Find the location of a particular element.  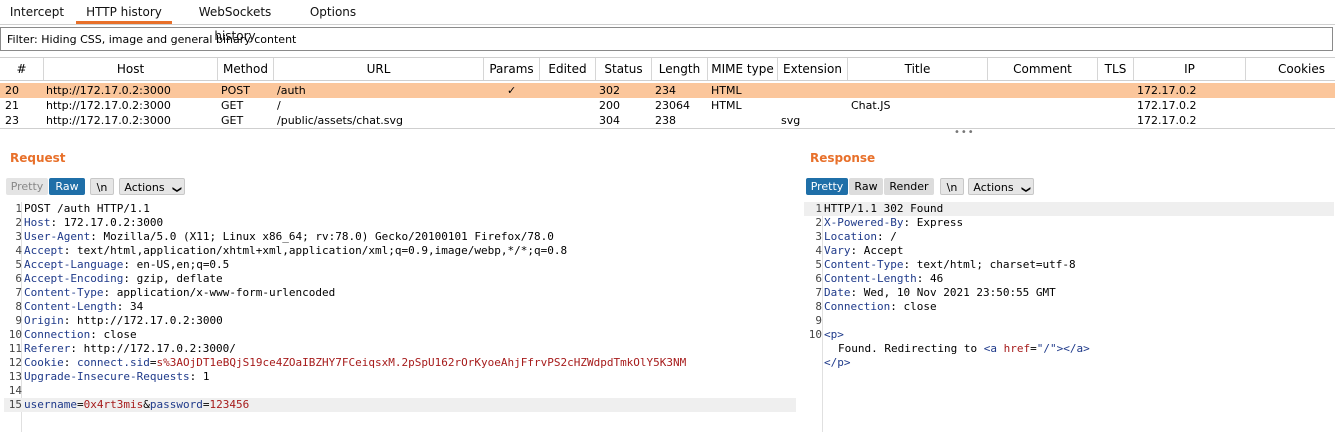

line-number: 7 is located at coordinates (18, 292).